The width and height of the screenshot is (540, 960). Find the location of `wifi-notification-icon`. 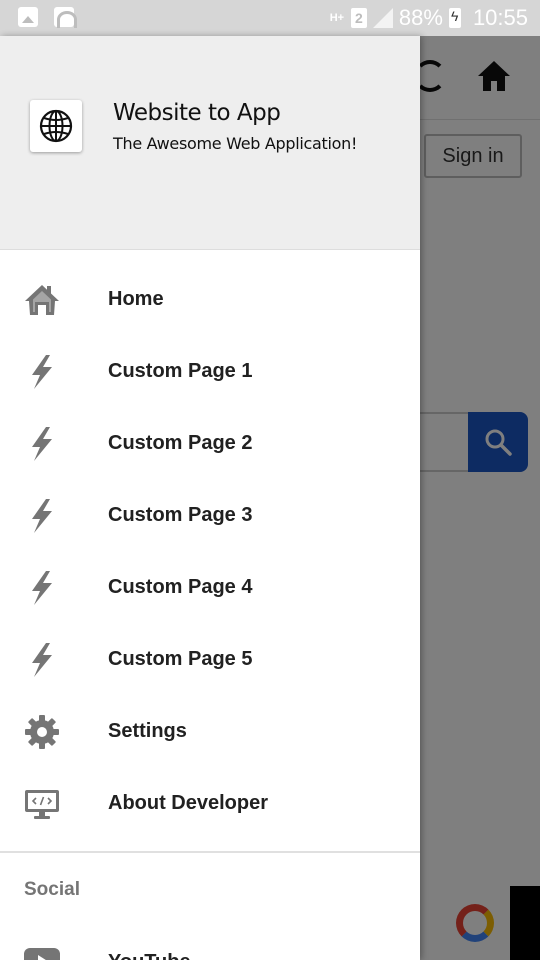

wifi-notification-icon is located at coordinates (65, 17).